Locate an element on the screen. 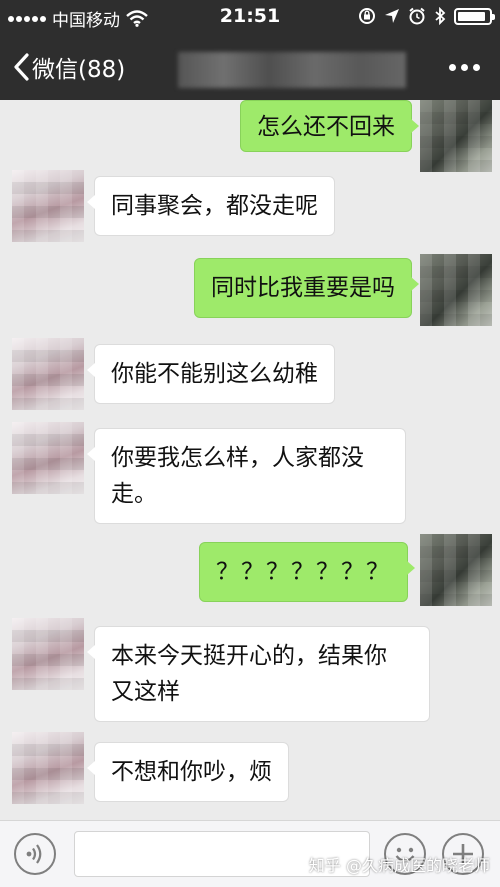 The width and height of the screenshot is (500, 887). message-bubble-received: 本来今天挺开心的，结果你 又这样 is located at coordinates (258, 674).